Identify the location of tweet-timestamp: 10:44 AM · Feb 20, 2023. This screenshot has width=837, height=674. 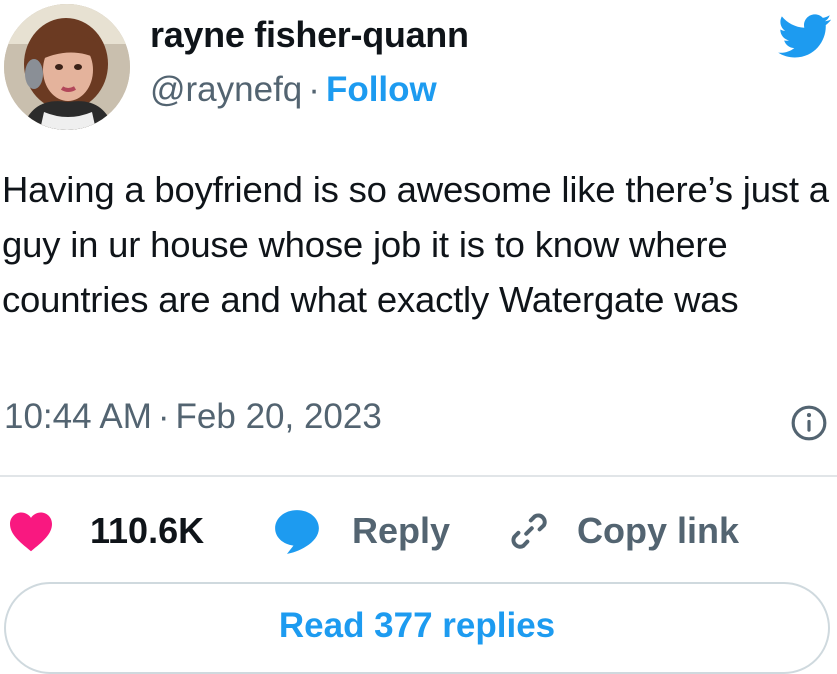
(193, 417).